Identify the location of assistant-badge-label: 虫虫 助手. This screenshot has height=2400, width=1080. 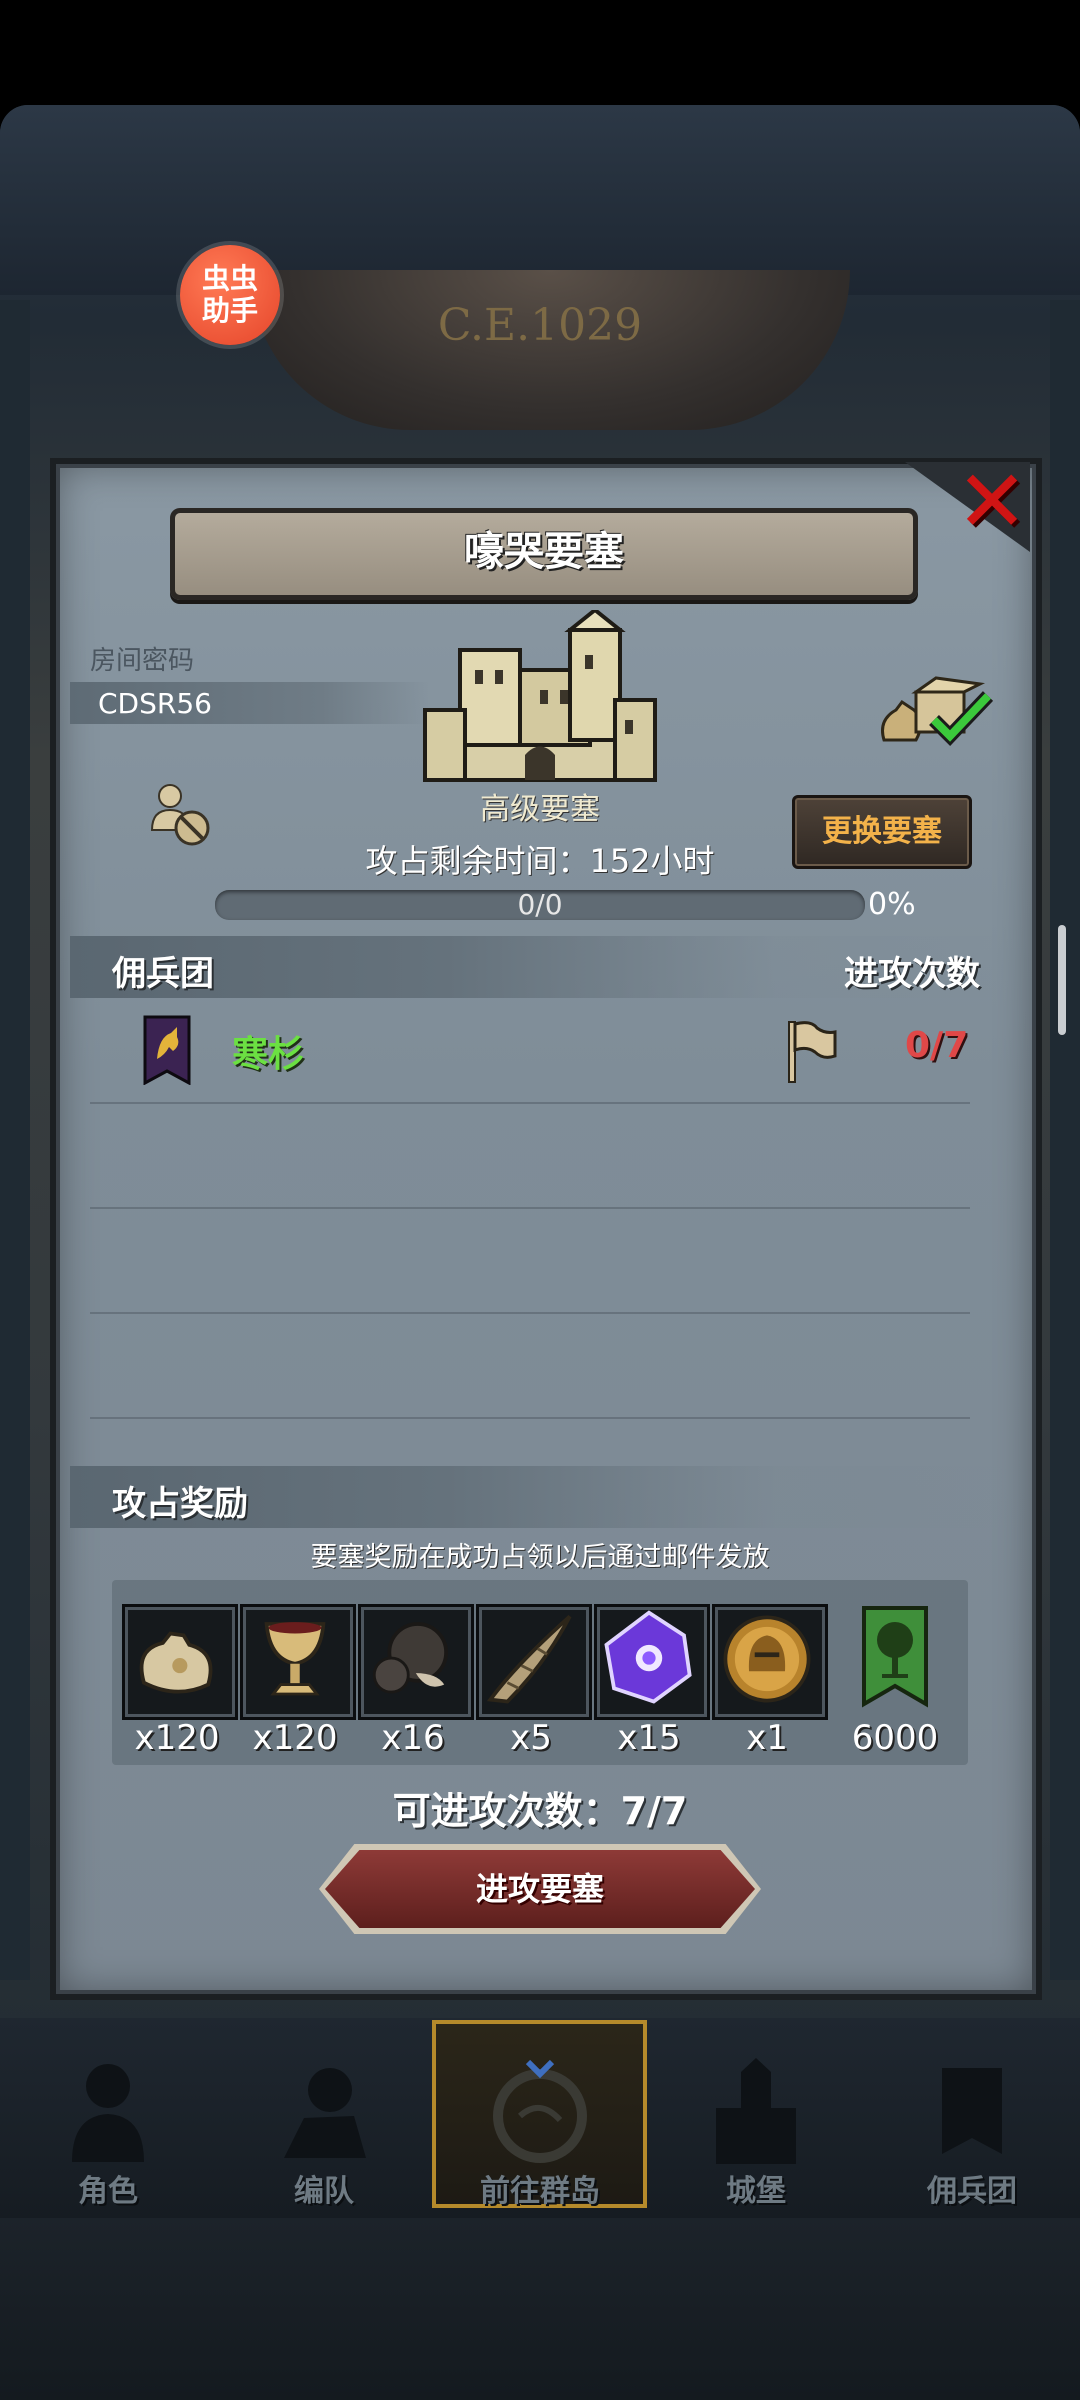
(229, 294).